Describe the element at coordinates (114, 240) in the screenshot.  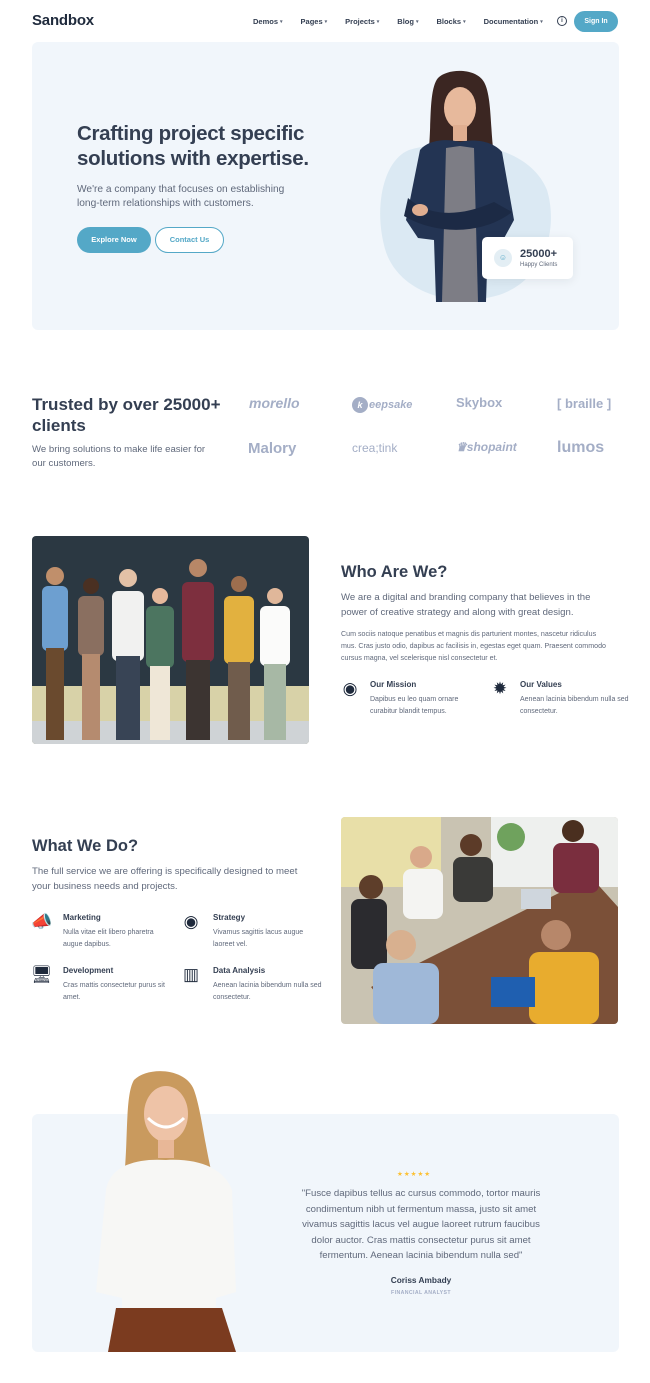
I see `explore-now-button: Explore Now` at that location.